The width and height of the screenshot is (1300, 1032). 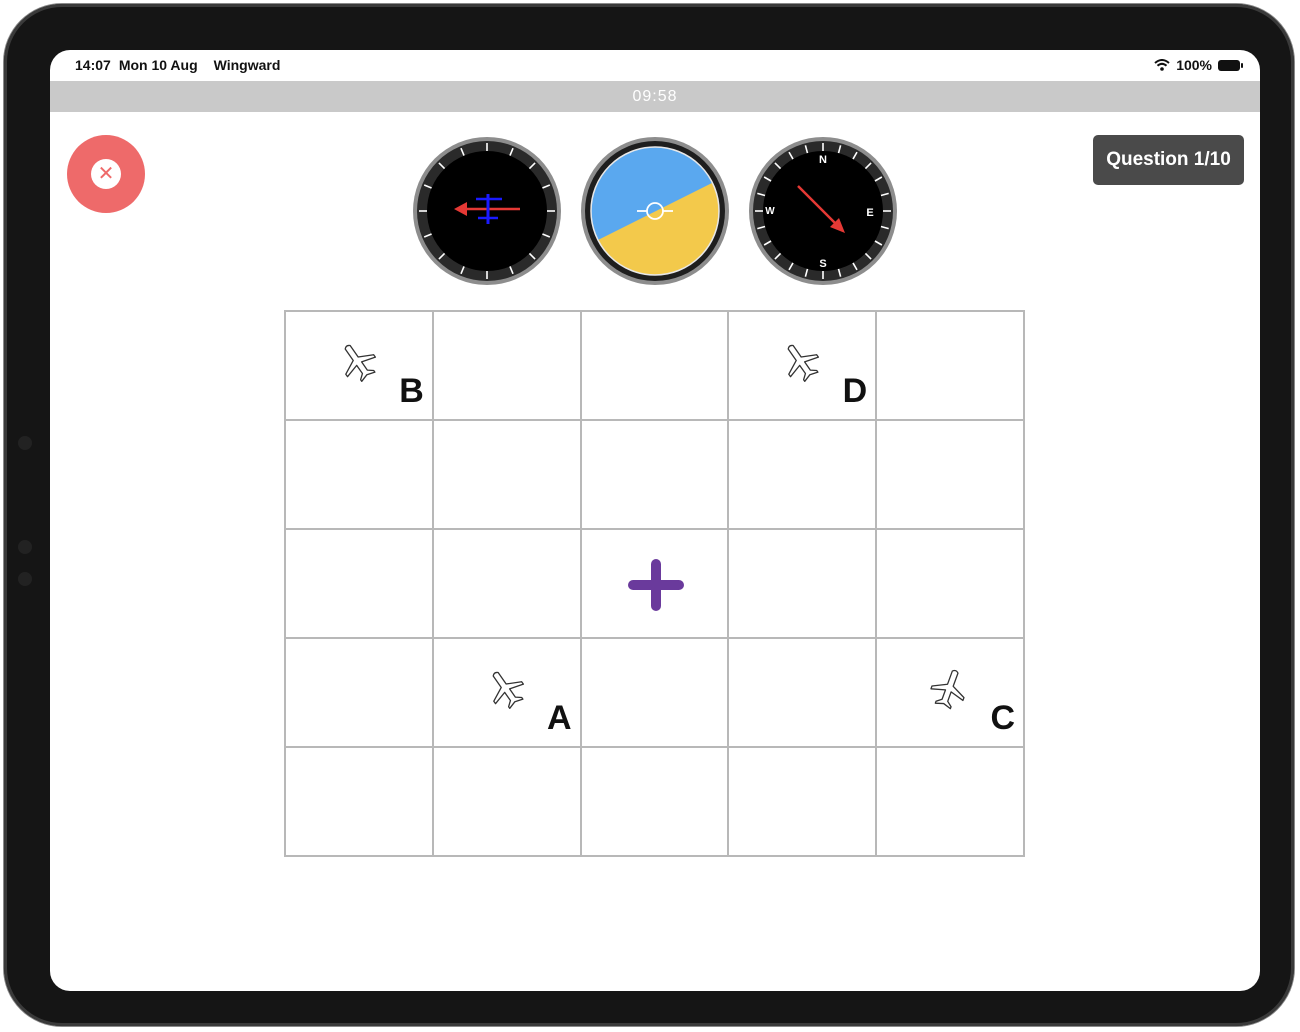 What do you see at coordinates (823, 211) in the screenshot?
I see `heading-indicator-icon: N E S W` at bounding box center [823, 211].